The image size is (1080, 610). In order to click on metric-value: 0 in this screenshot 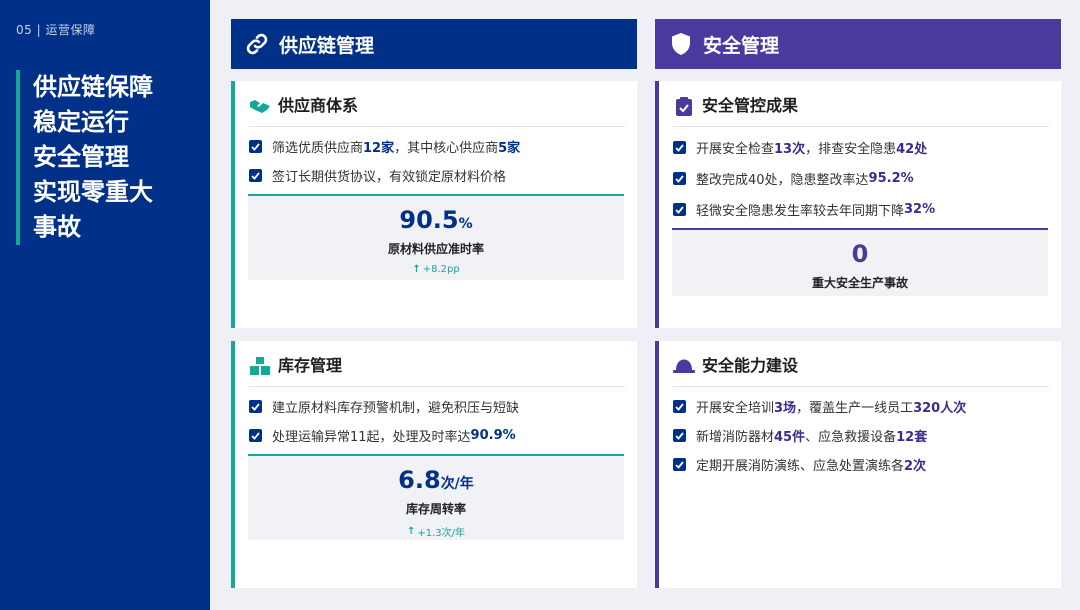, I will do `click(860, 254)`.